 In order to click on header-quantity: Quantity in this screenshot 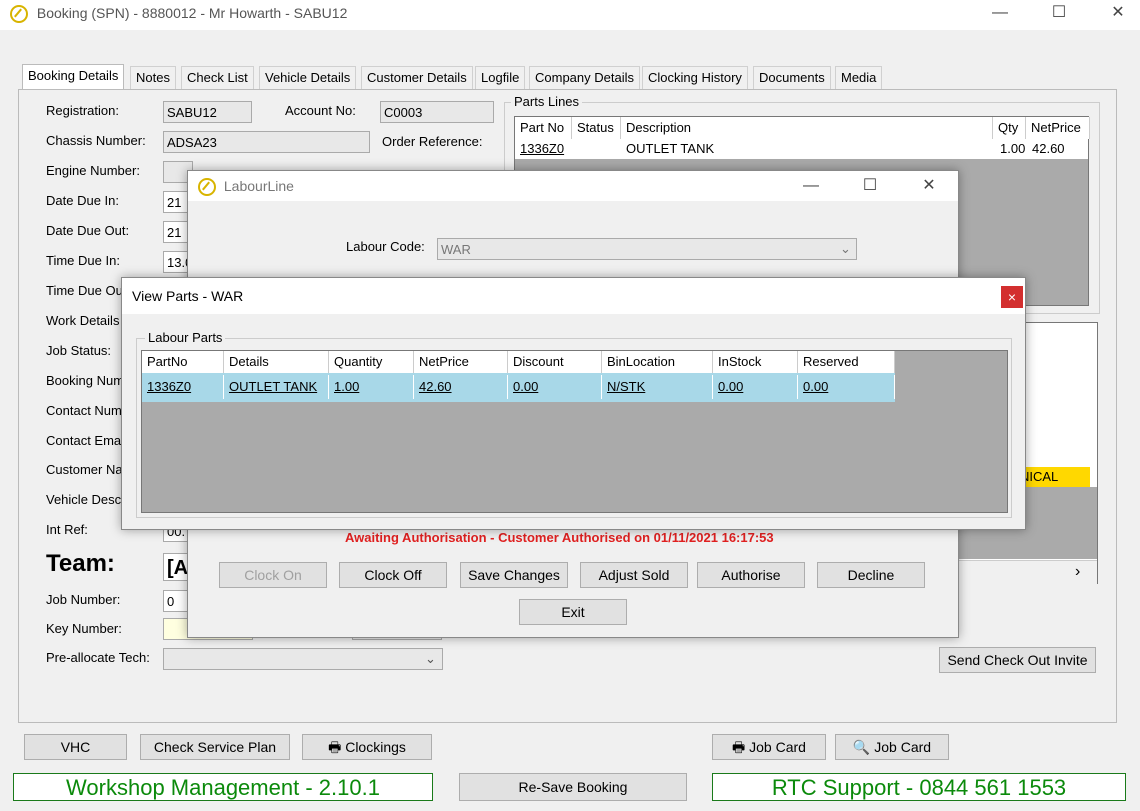, I will do `click(371, 362)`.